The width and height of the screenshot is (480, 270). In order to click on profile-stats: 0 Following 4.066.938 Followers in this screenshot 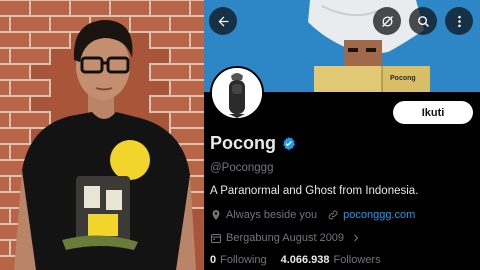, I will do `click(295, 260)`.